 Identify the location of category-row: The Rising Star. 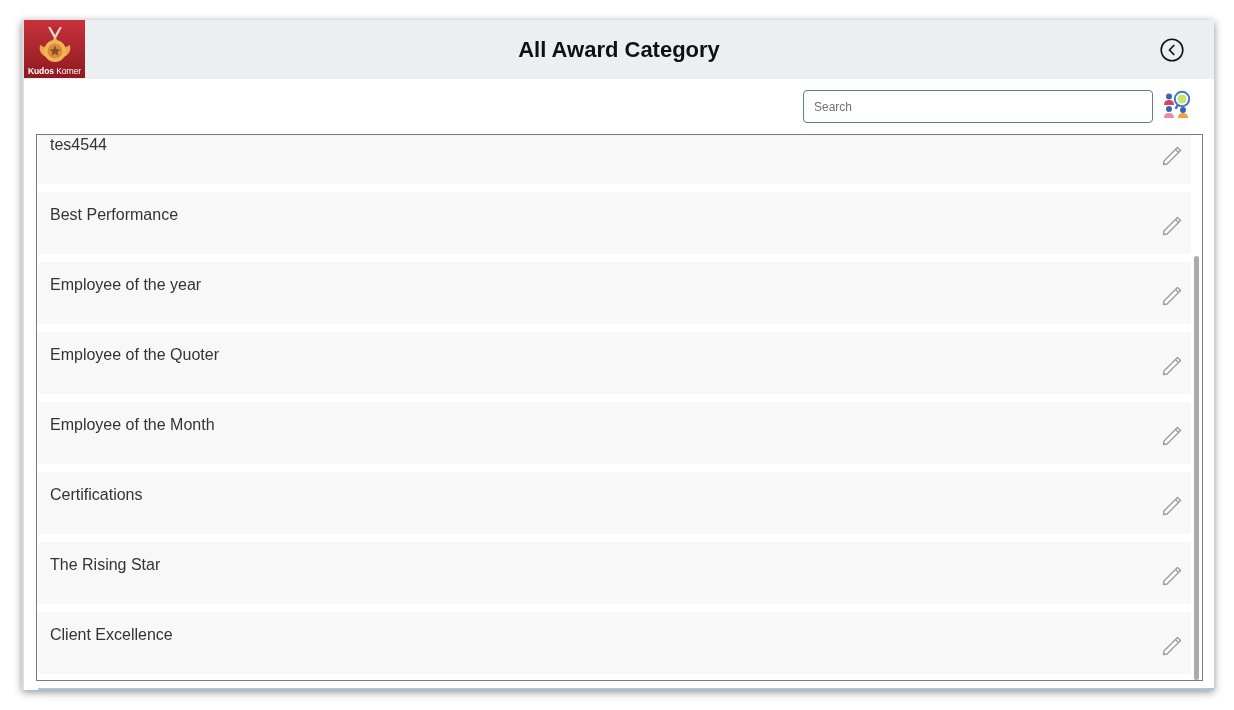
(614, 573).